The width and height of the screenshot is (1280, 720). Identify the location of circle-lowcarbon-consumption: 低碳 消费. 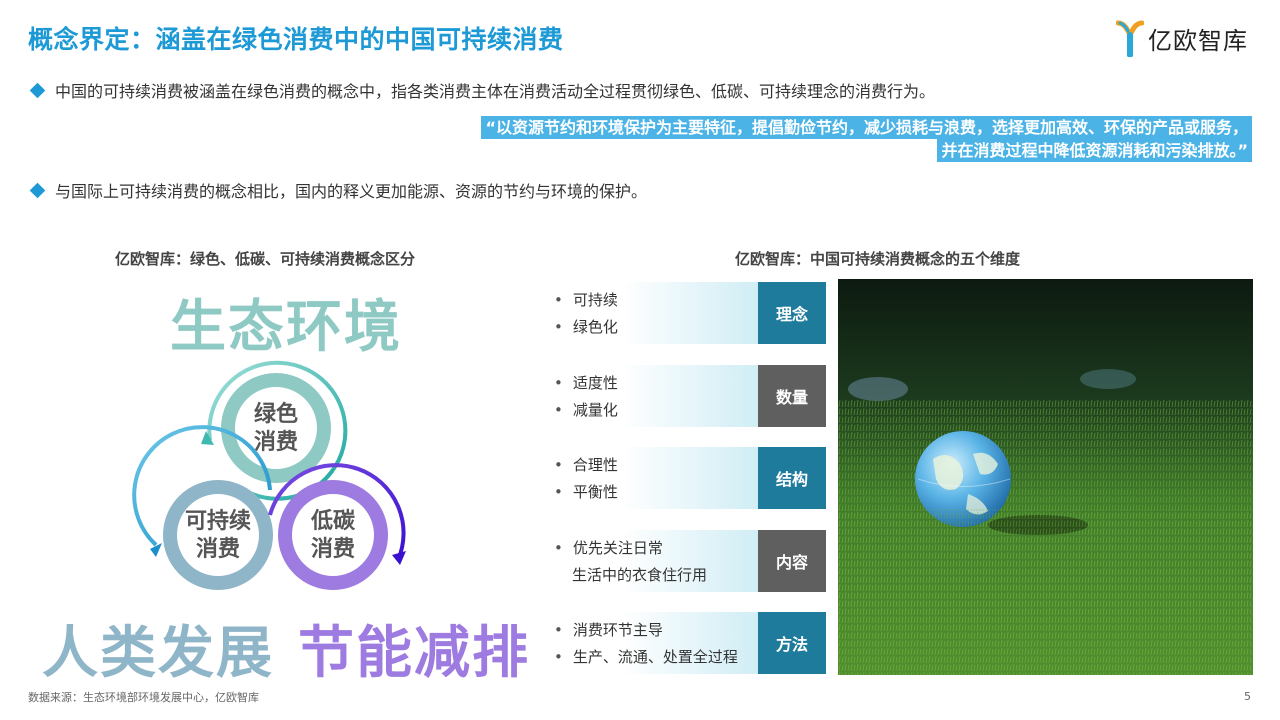
(337, 526).